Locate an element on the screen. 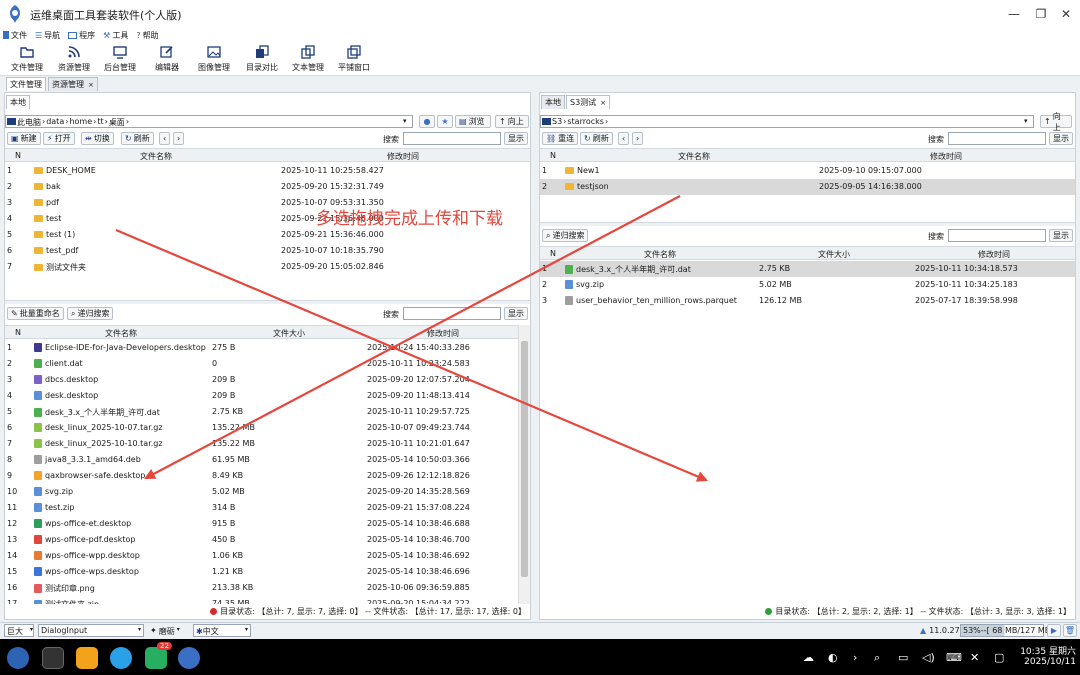 This screenshot has height=675, width=1080. open-button: ⚡ 打开 is located at coordinates (59, 138).